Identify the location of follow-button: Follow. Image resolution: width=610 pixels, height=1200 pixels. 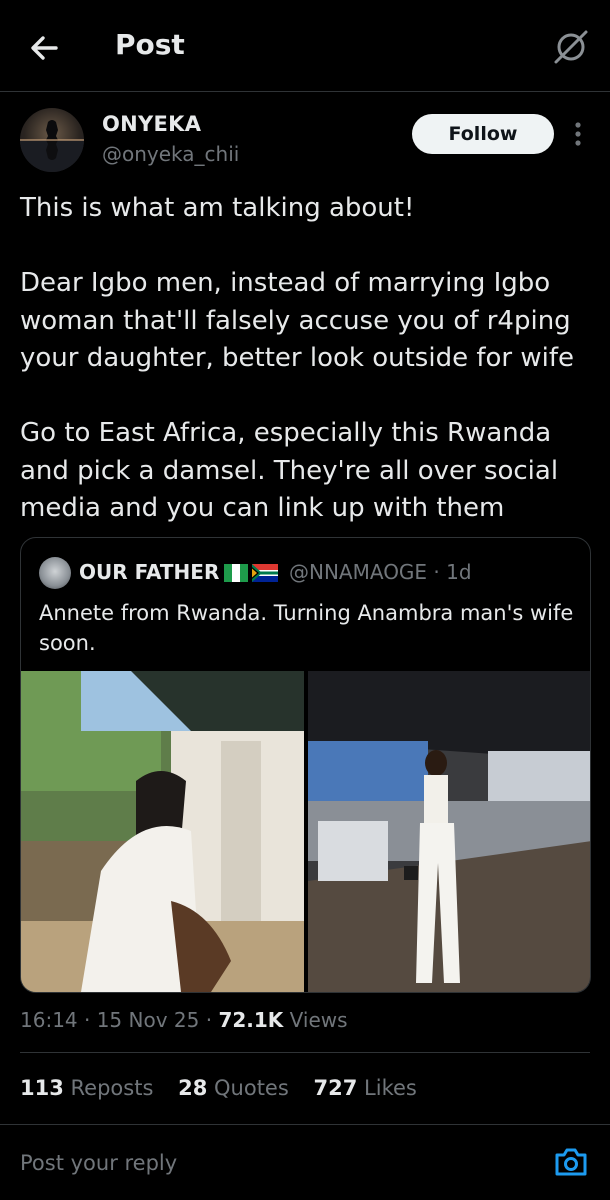
(483, 134).